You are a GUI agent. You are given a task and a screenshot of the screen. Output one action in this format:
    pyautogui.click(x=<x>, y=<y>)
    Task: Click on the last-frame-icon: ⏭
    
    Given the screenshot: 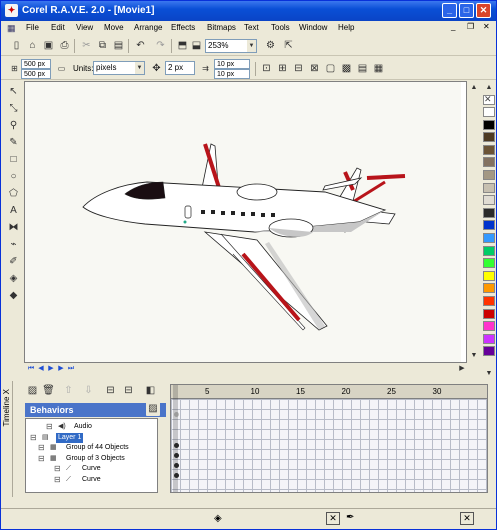 What is the action you would take?
    pyautogui.click(x=71, y=368)
    